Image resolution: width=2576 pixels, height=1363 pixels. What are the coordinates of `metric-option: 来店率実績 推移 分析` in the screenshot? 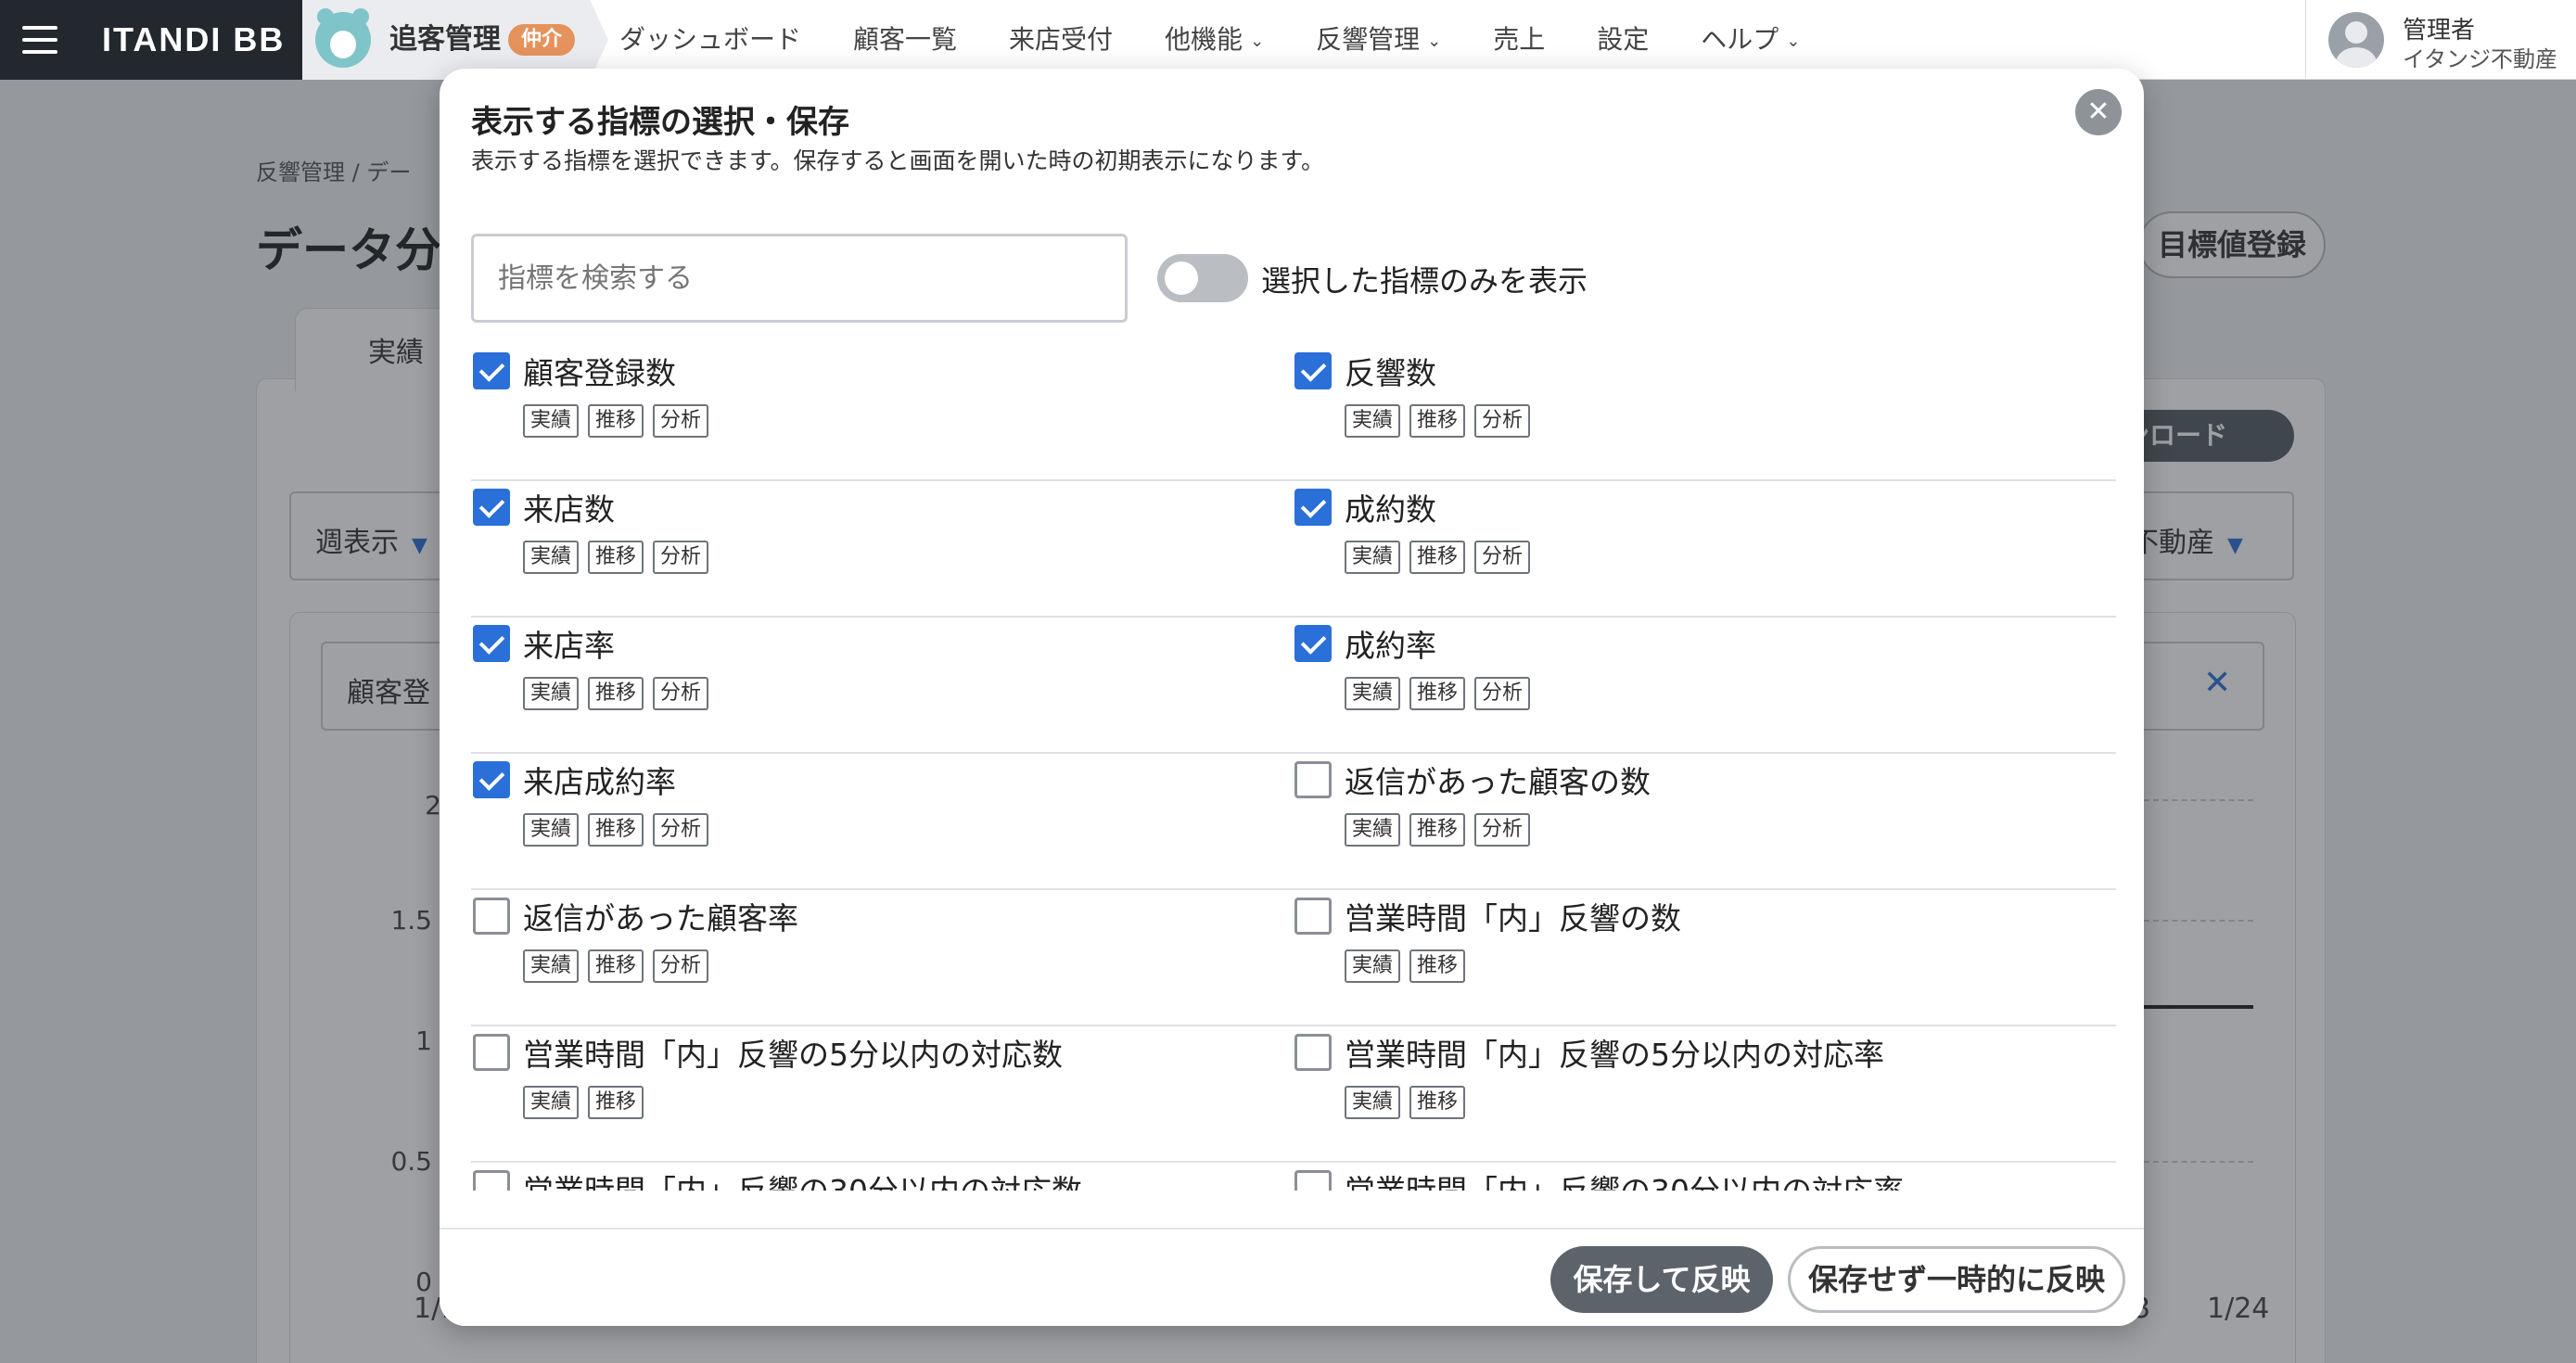 It's located at (879, 686).